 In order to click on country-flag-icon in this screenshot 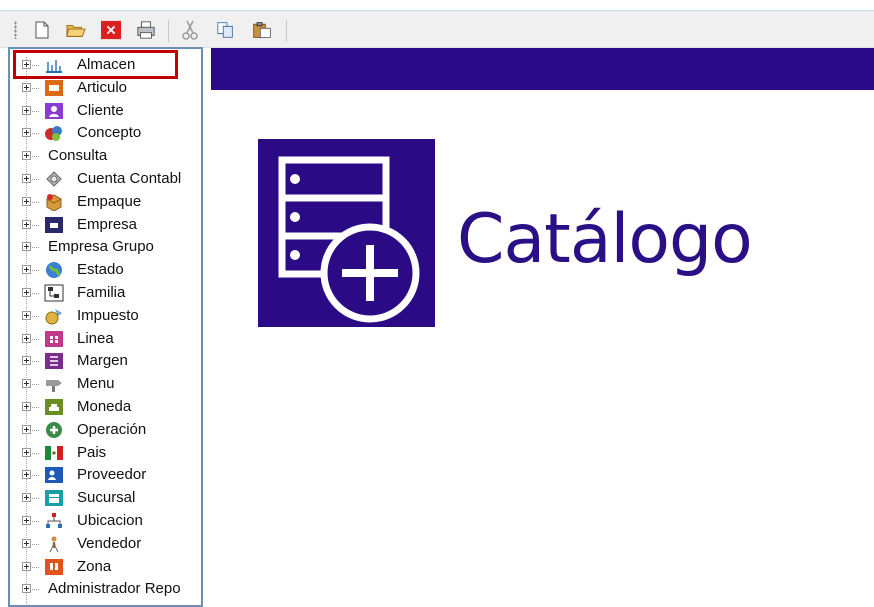, I will do `click(54, 453)`.